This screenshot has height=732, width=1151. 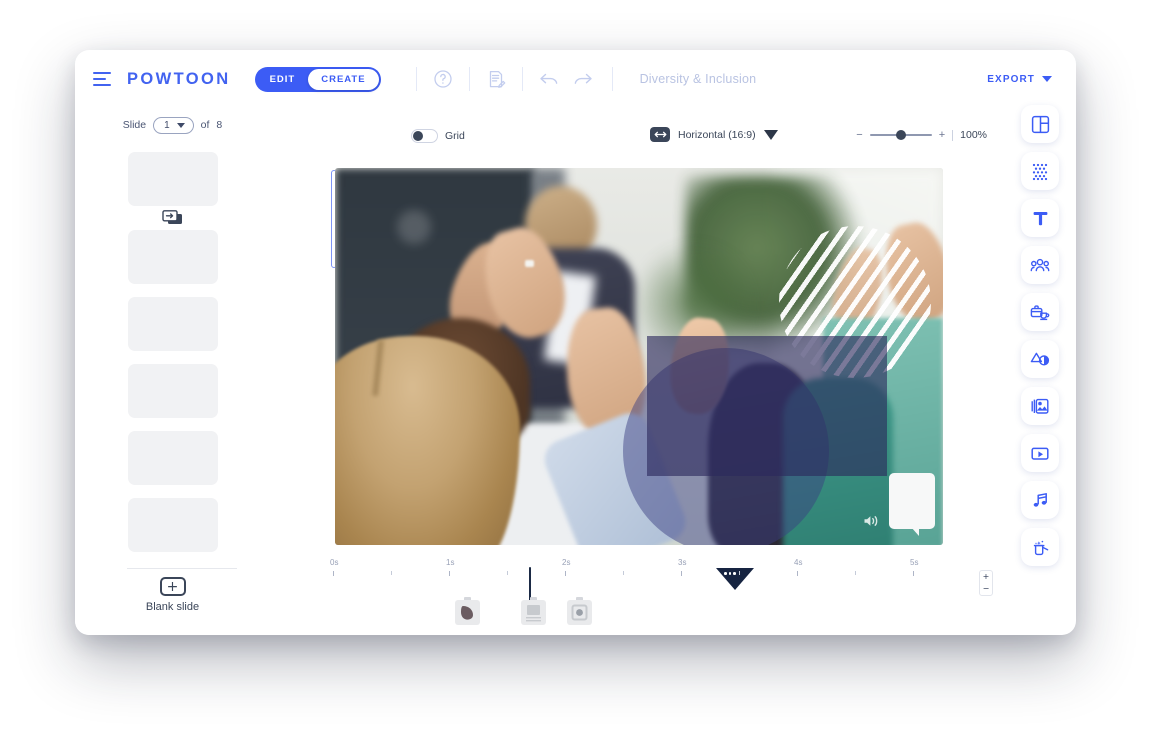 What do you see at coordinates (334, 562) in the screenshot?
I see `timeline-tick-label: 0s` at bounding box center [334, 562].